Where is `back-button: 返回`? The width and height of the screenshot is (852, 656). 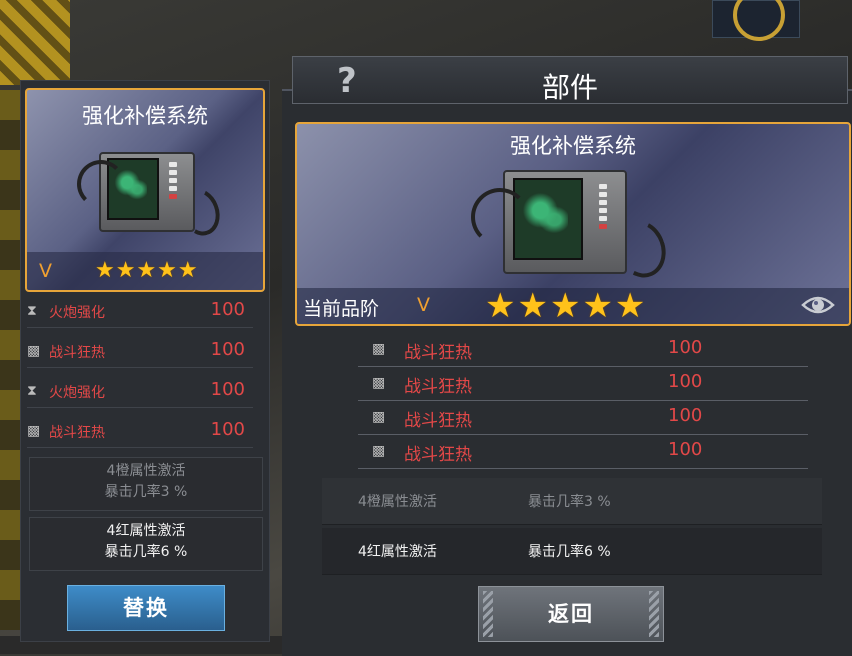 back-button: 返回 is located at coordinates (571, 614).